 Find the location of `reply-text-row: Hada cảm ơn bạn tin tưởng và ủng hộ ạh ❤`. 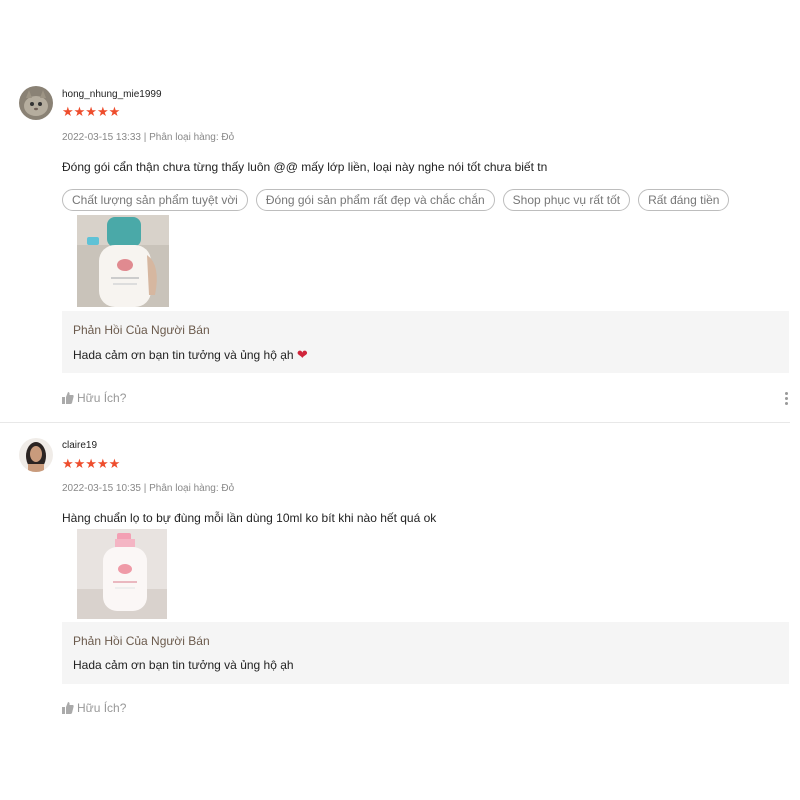

reply-text-row: Hada cảm ơn bạn tin tưởng và ủng hộ ạh ❤ is located at coordinates (190, 355).